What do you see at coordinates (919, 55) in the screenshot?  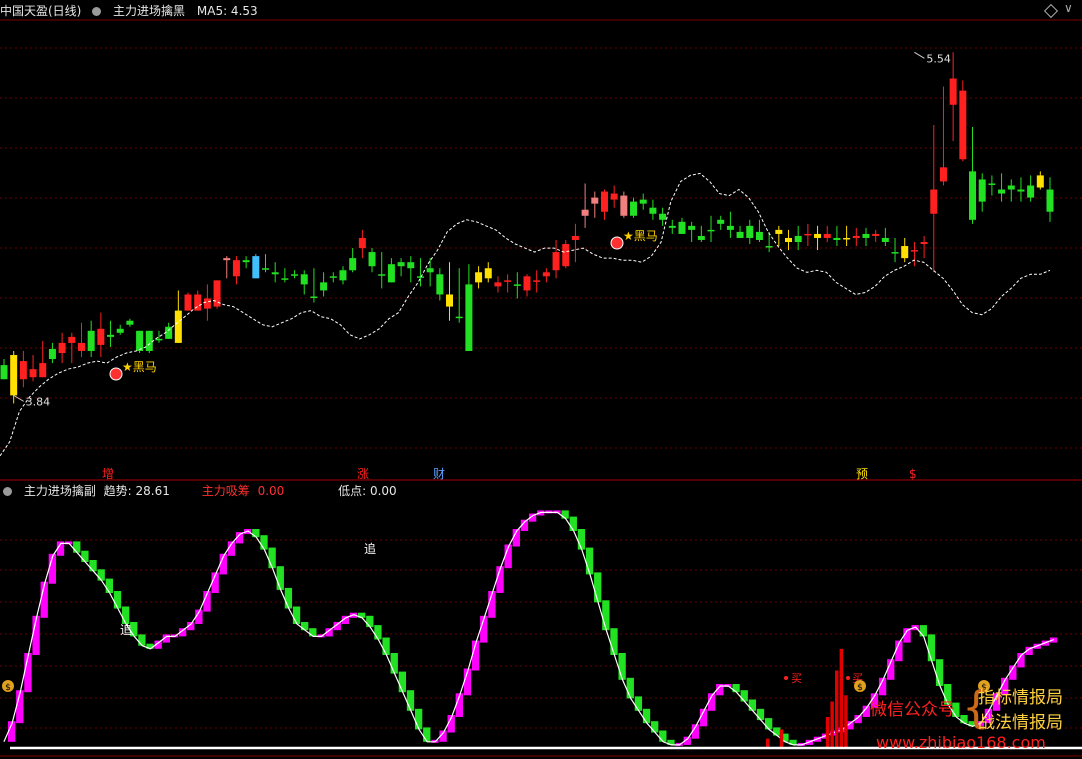 I see `high-marker` at bounding box center [919, 55].